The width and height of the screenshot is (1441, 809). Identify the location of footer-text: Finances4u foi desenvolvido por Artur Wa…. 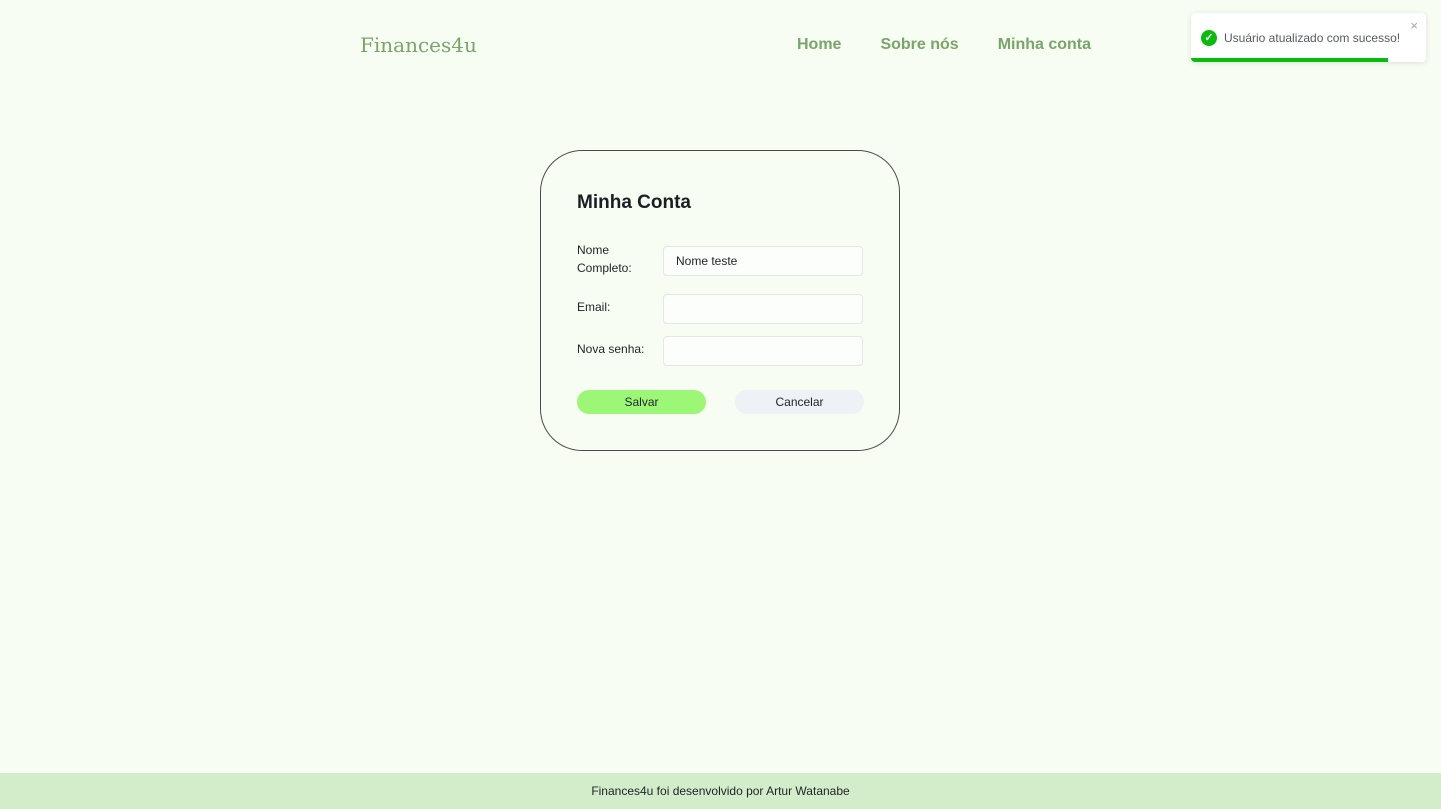
(720, 791).